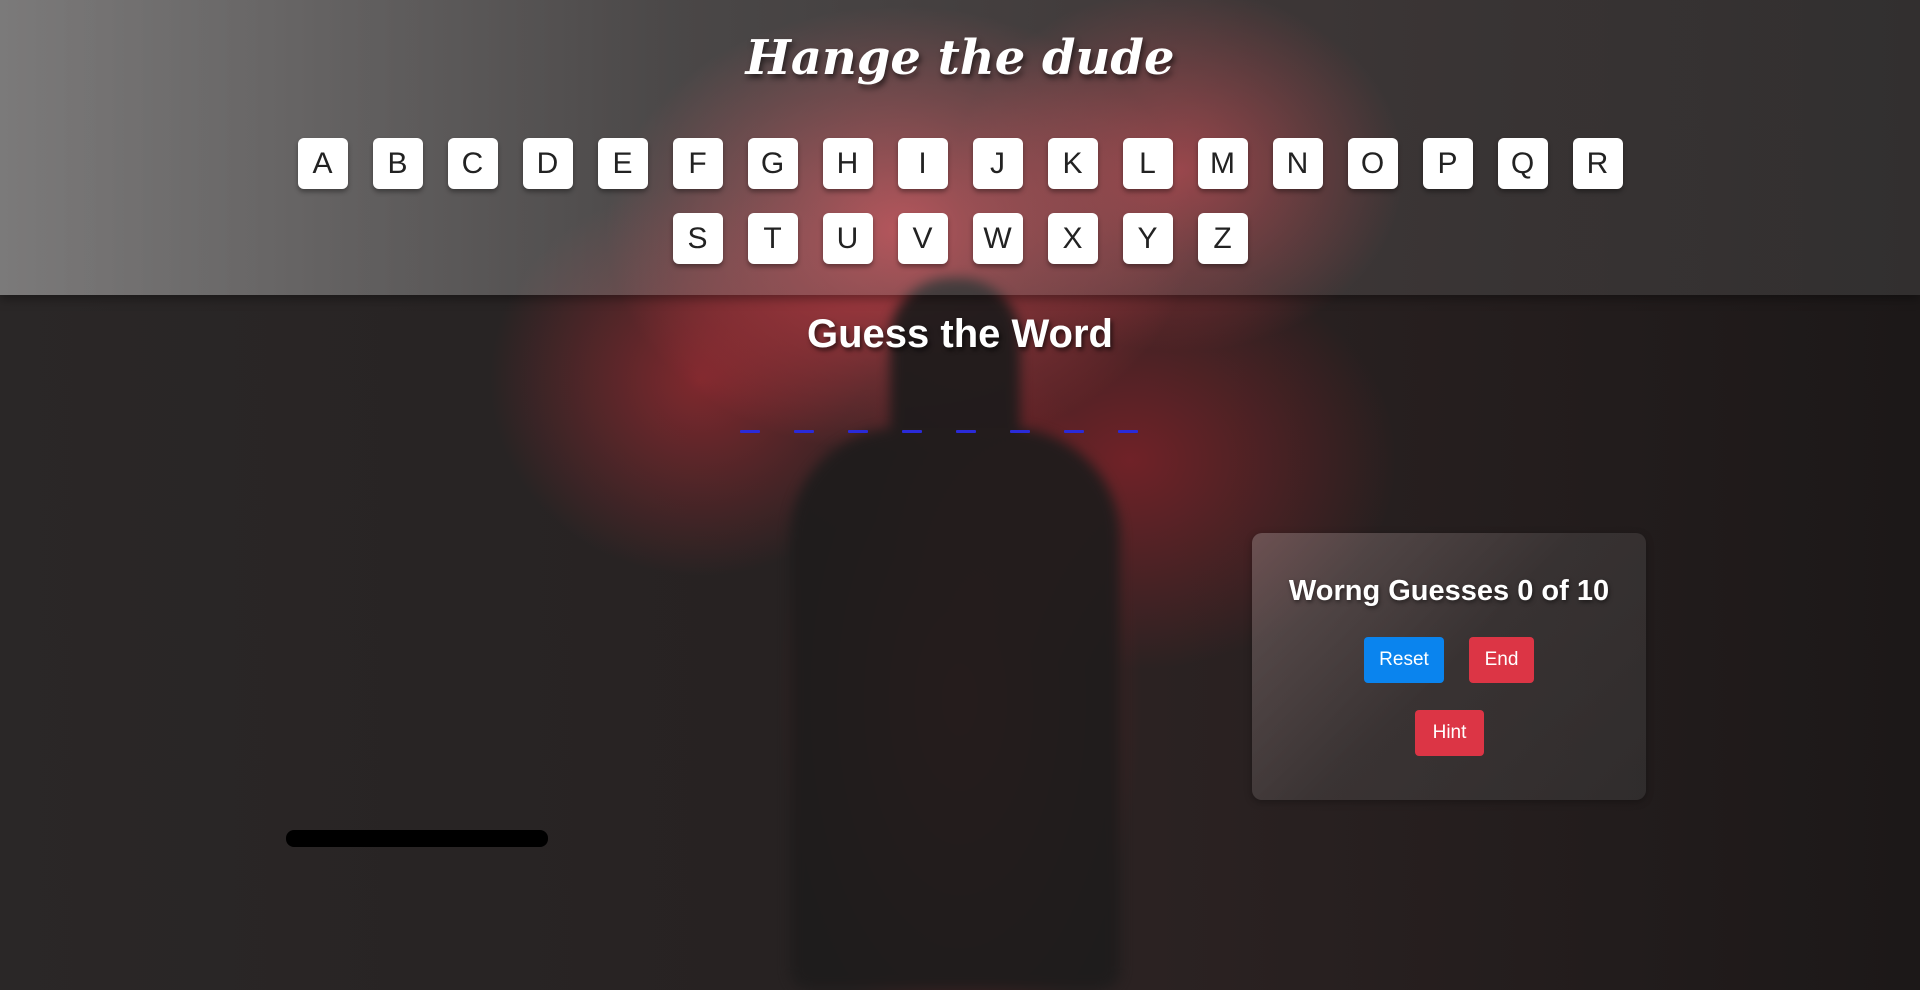 Image resolution: width=1920 pixels, height=990 pixels. What do you see at coordinates (997, 163) in the screenshot?
I see `letter-key-j: J` at bounding box center [997, 163].